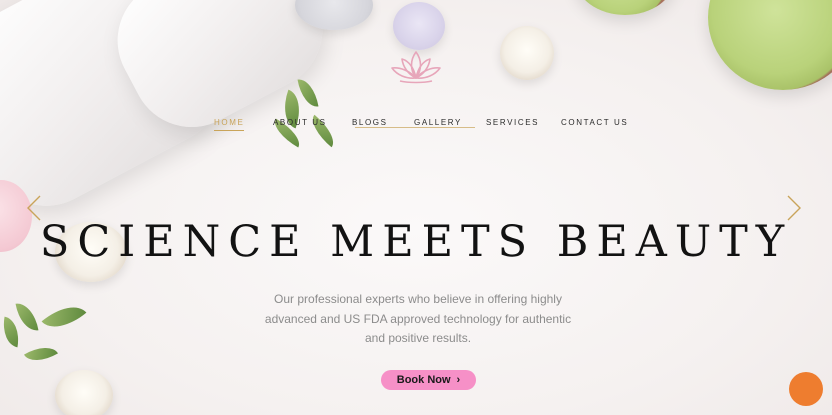 The height and width of the screenshot is (415, 832). Describe the element at coordinates (416, 241) in the screenshot. I see `hero-title: SCIENCE MEETS BEAUTY` at that location.